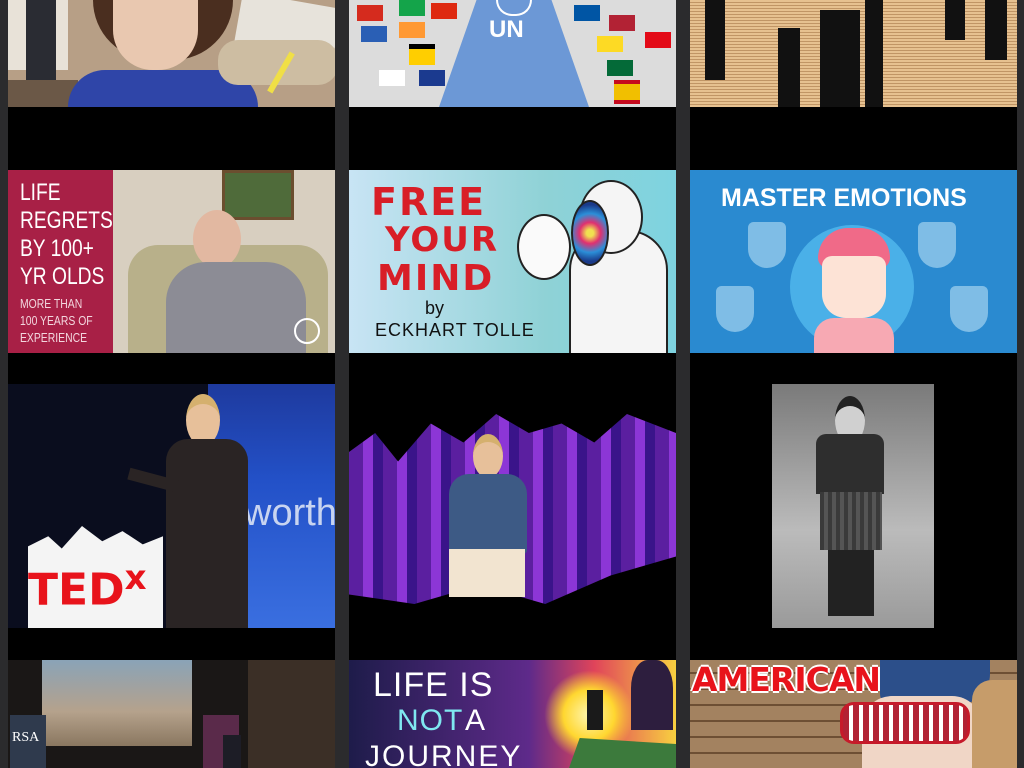 The image size is (1024, 768). I want to click on flag-spain, so click(627, 92).